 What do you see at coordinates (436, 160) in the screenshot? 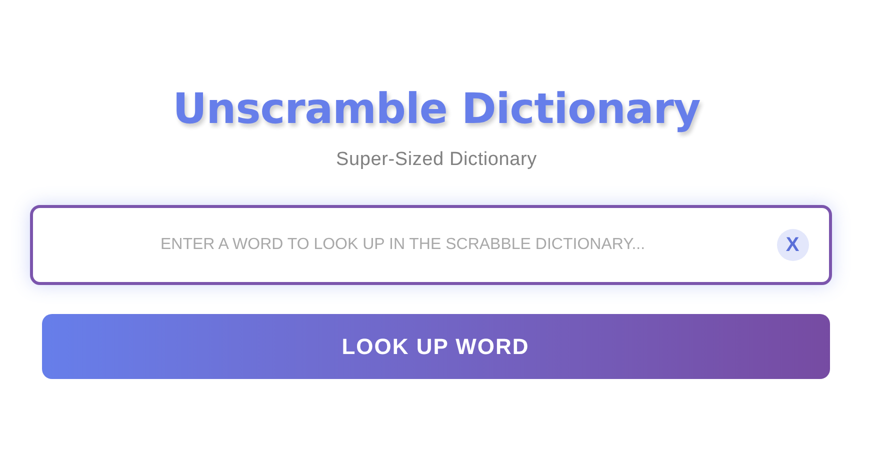
I see `subtitle: Super-Sized Dictionary` at bounding box center [436, 160].